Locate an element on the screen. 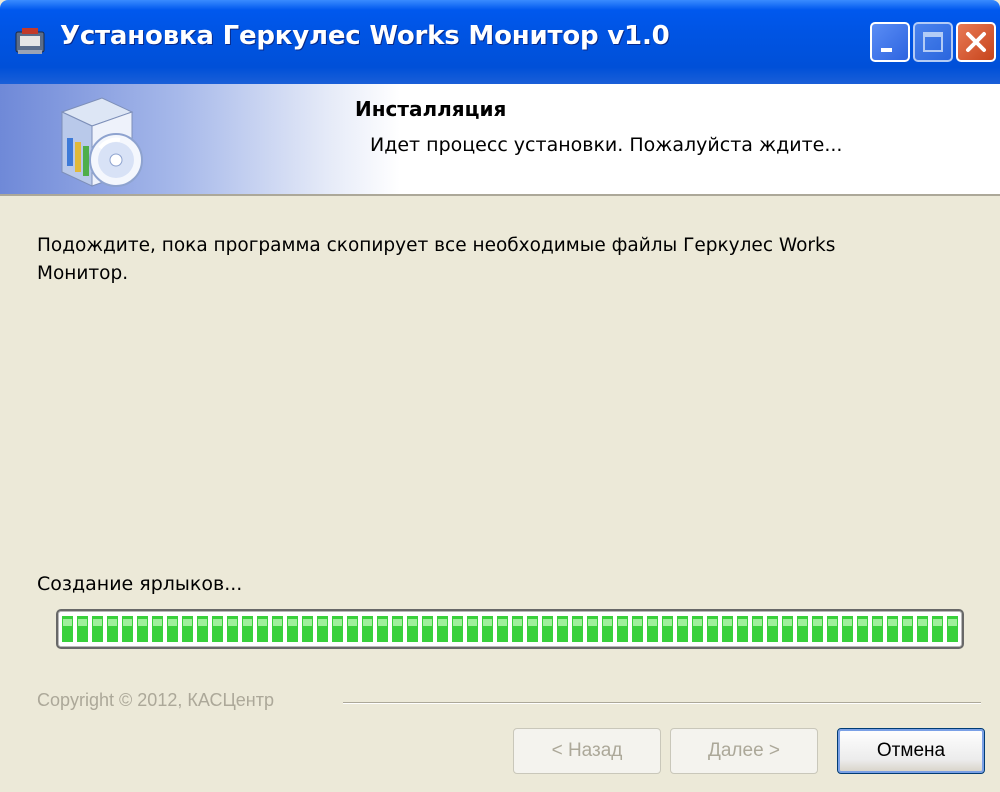  title-bar: Установка Геркулес Works Монитор v1.0 is located at coordinates (500, 42).